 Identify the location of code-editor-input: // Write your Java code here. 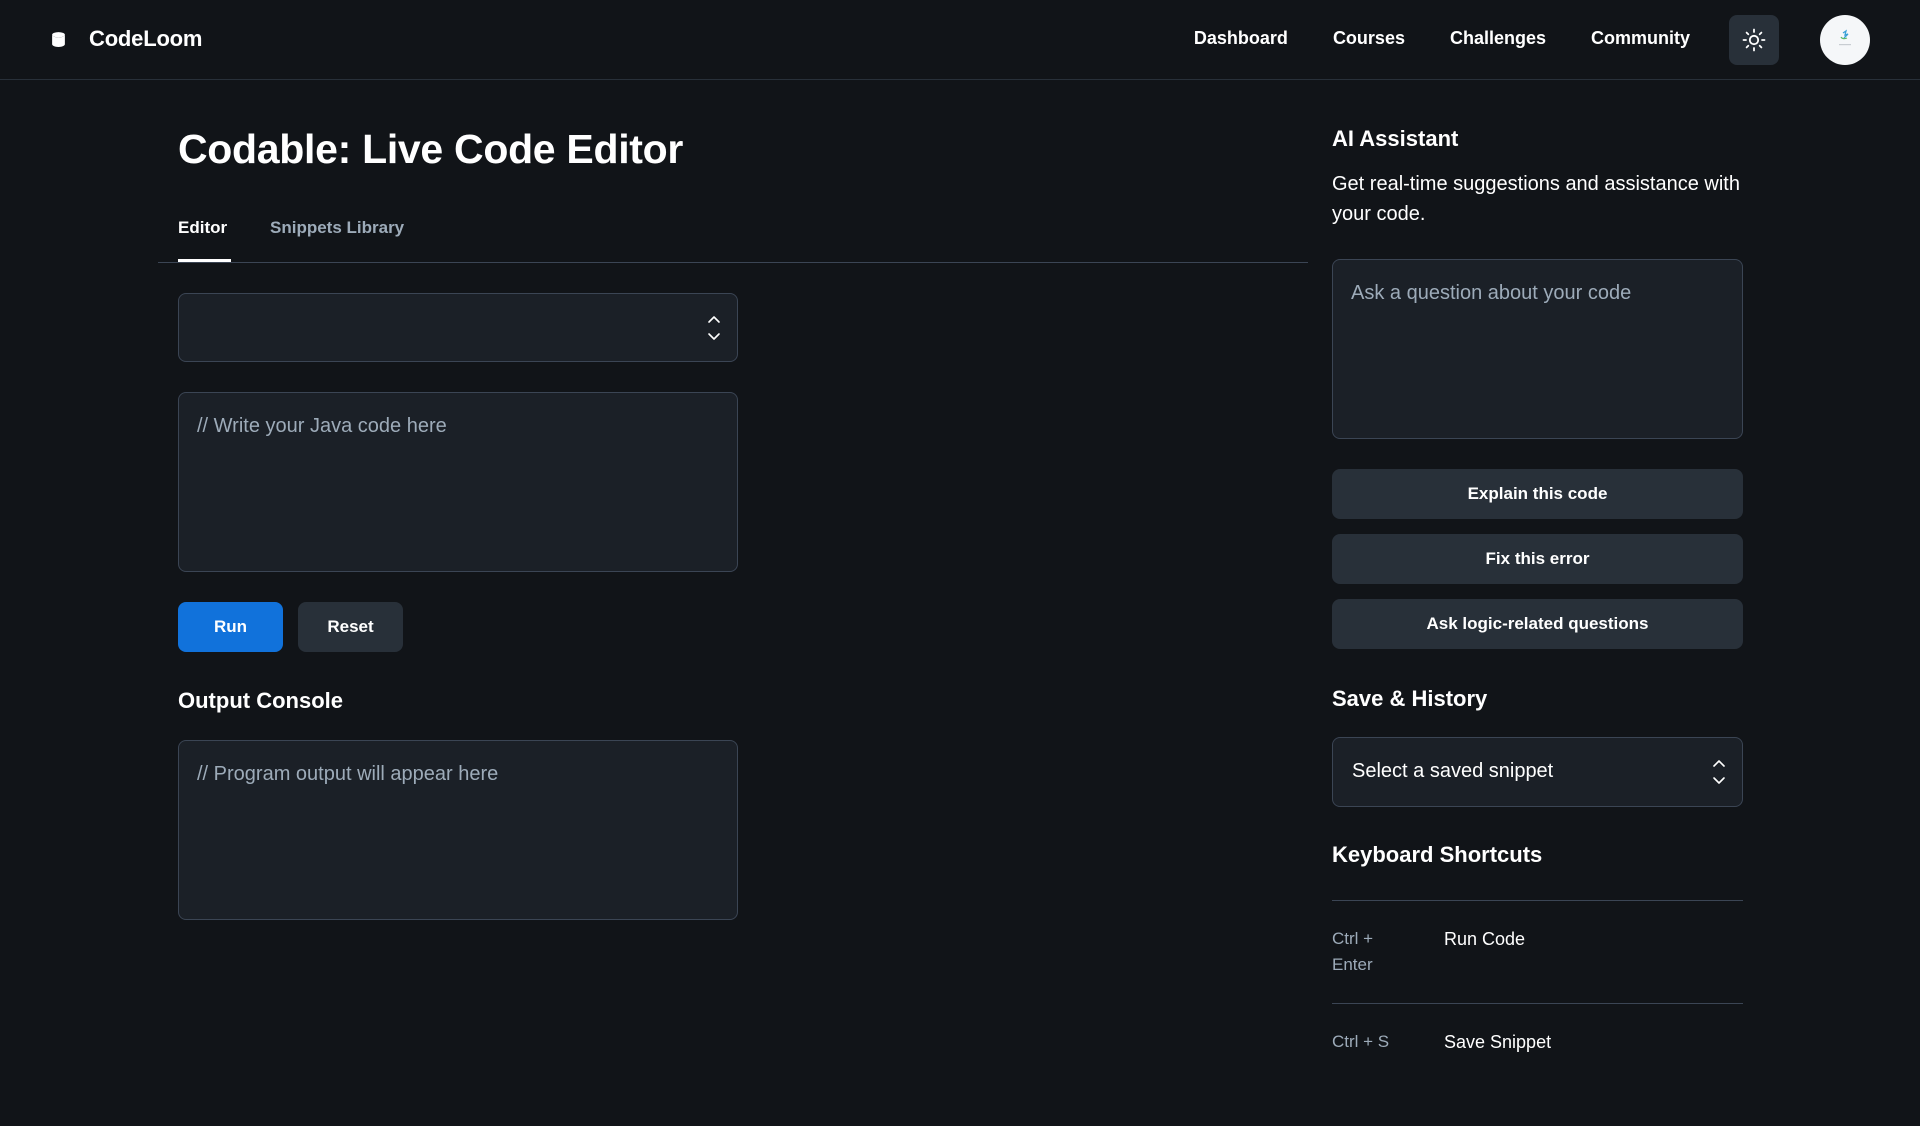
(458, 482).